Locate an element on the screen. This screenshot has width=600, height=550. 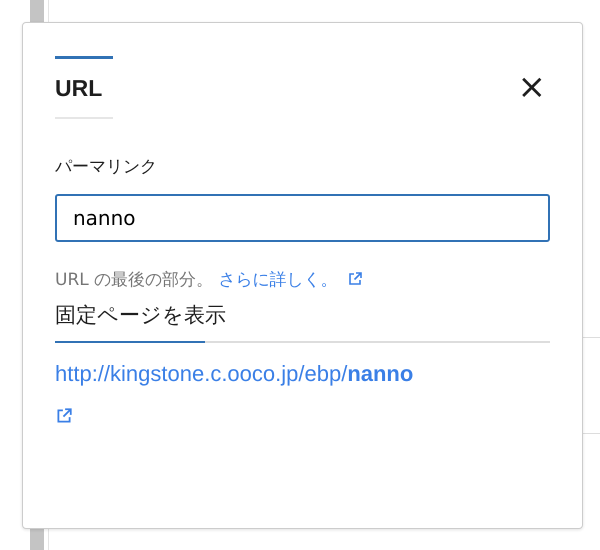
learn-more-link: さらに詳しく。 is located at coordinates (278, 280).